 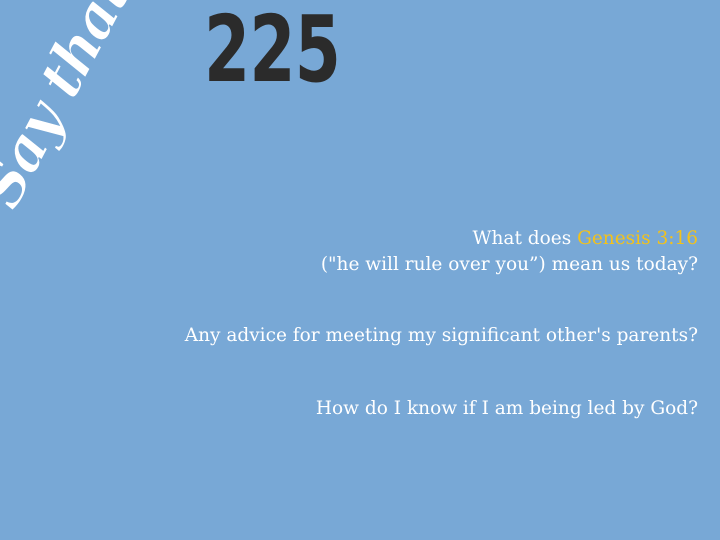 What do you see at coordinates (637, 238) in the screenshot?
I see `scripture-reference: Genesis 3:16` at bounding box center [637, 238].